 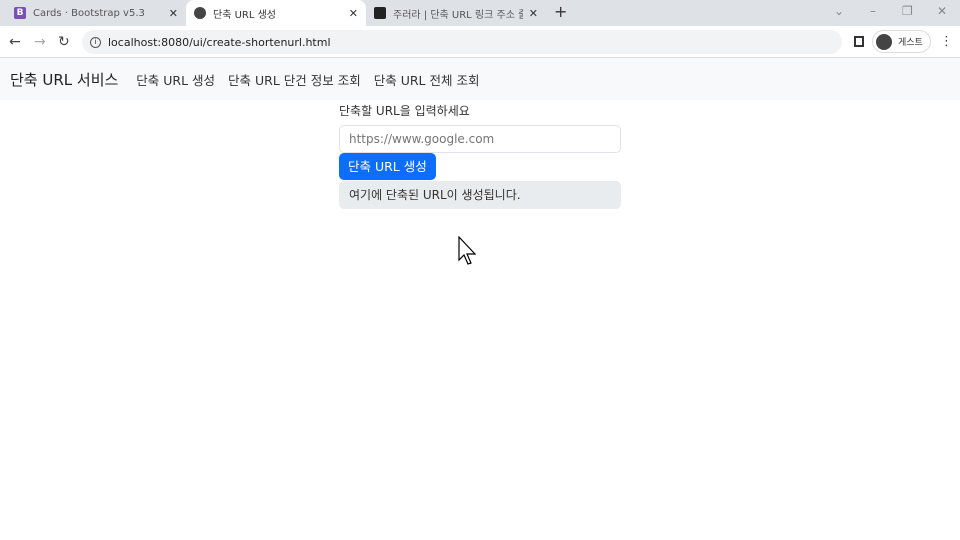 I want to click on mouse-cursor-icon, so click(x=467, y=250).